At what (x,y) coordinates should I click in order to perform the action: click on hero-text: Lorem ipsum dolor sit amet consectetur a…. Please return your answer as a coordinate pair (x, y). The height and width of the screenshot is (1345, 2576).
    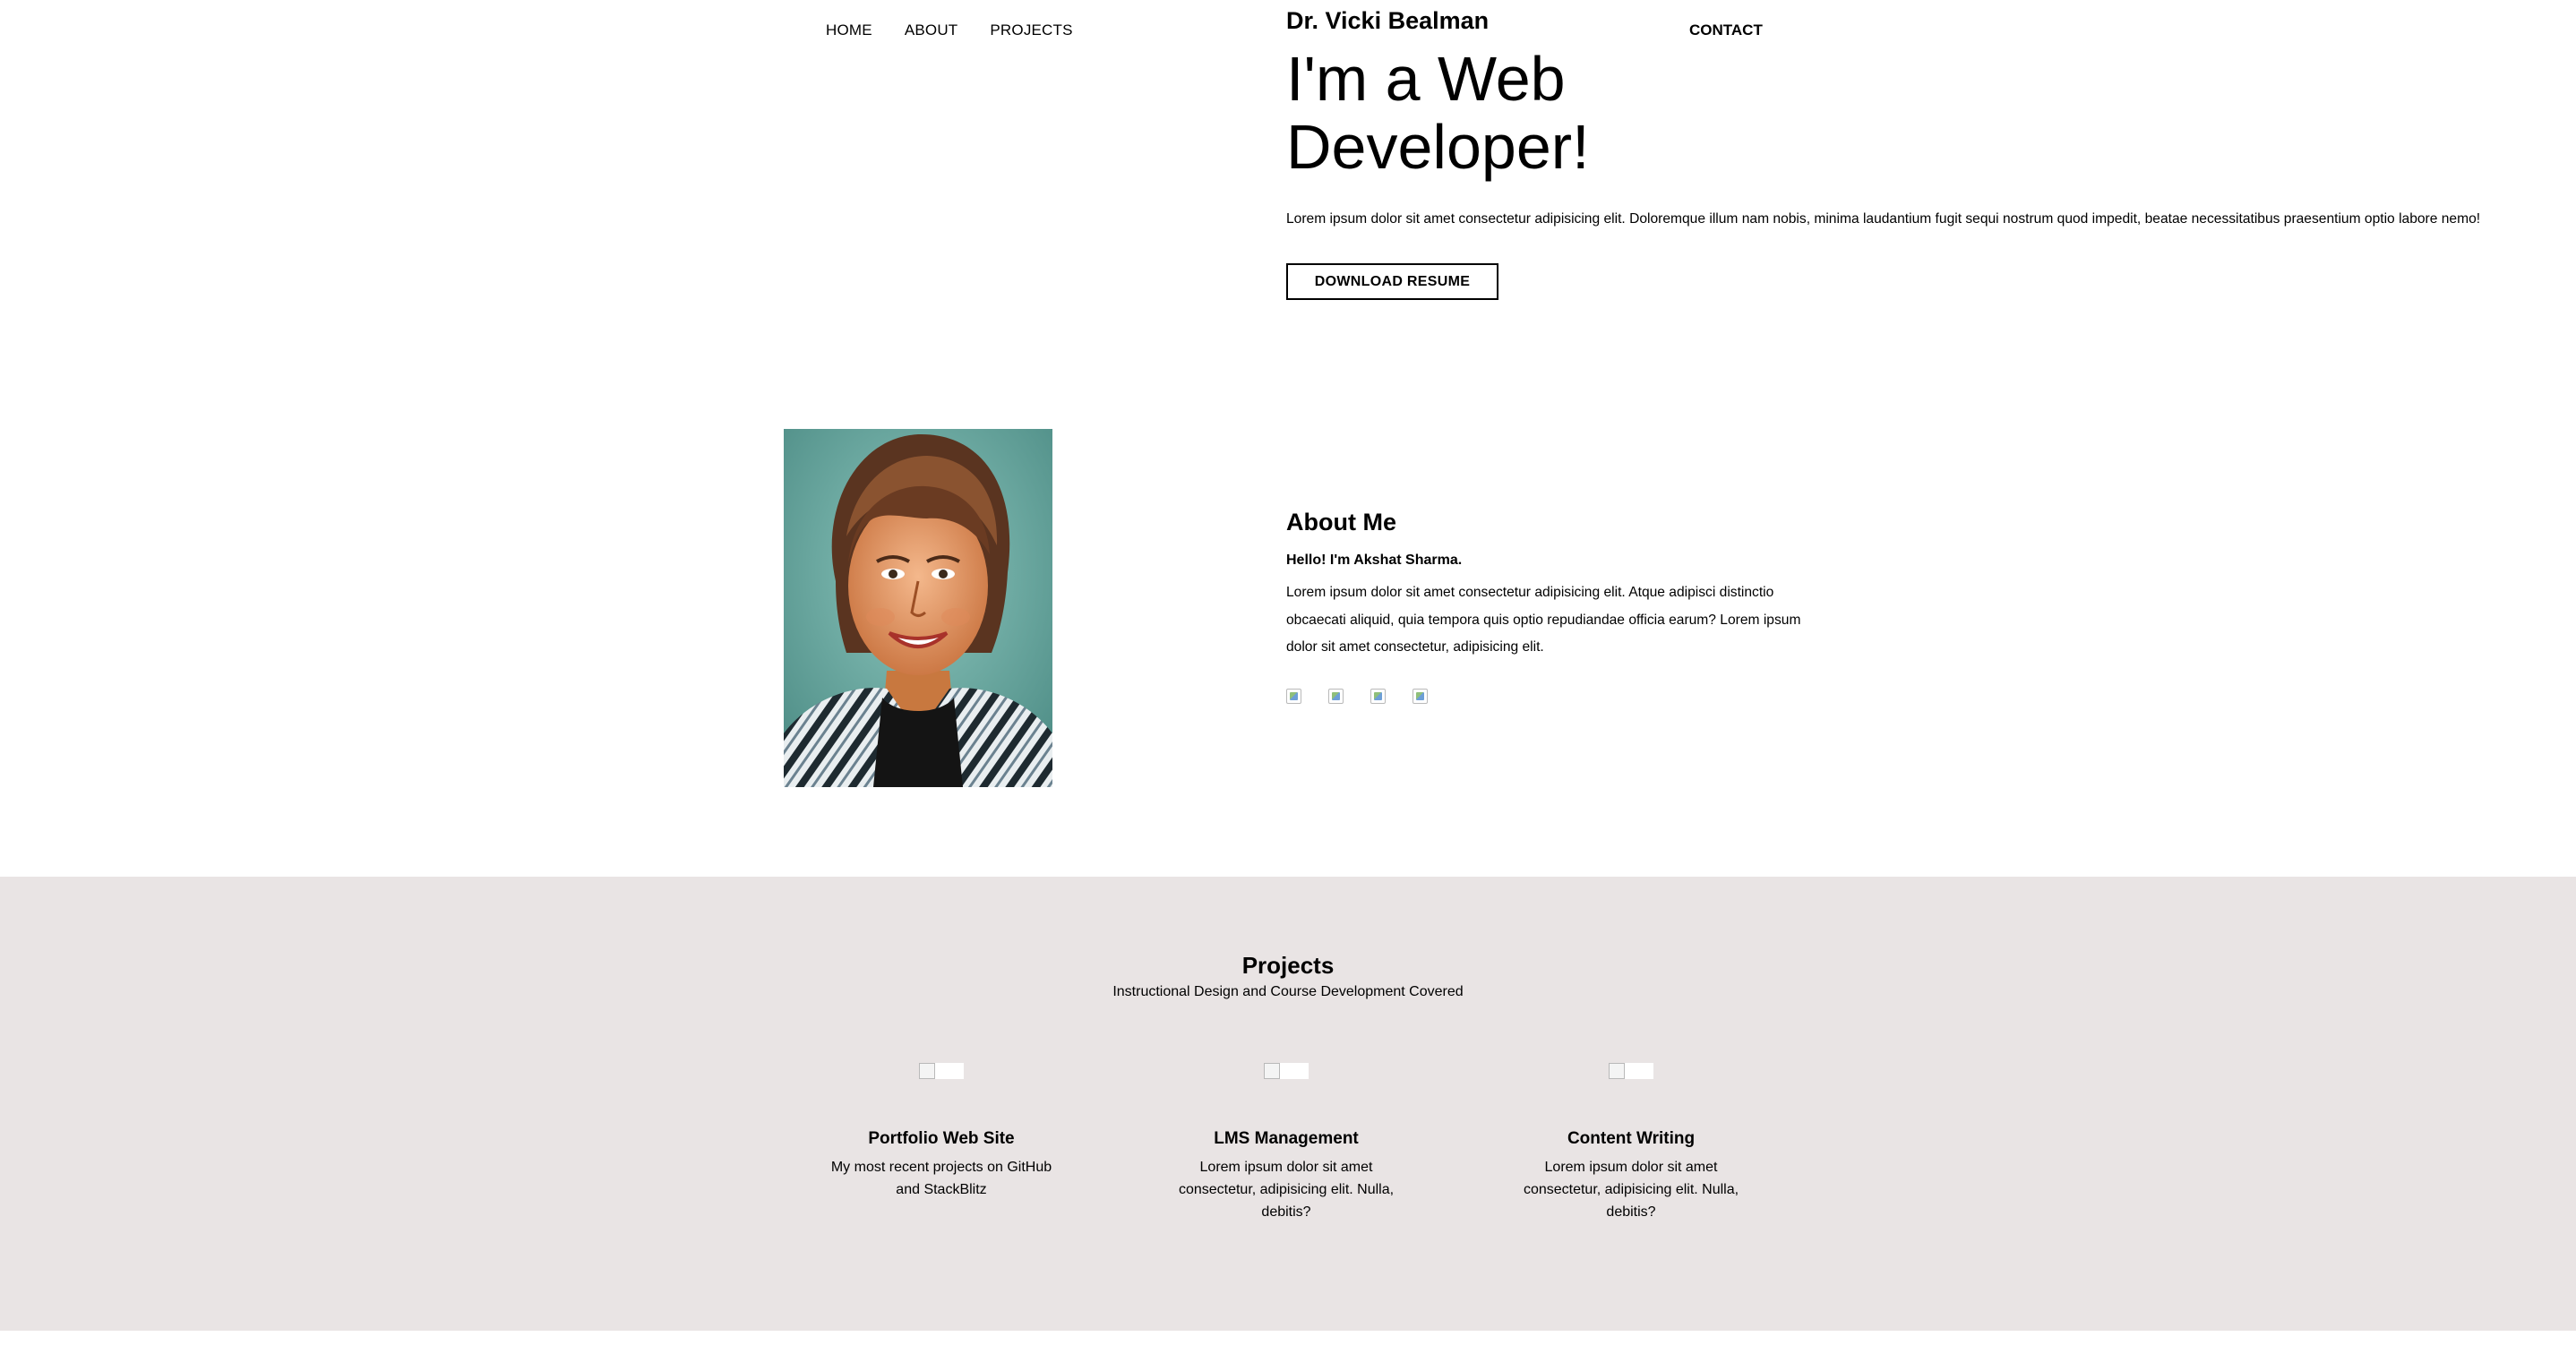
    Looking at the image, I should click on (1883, 219).